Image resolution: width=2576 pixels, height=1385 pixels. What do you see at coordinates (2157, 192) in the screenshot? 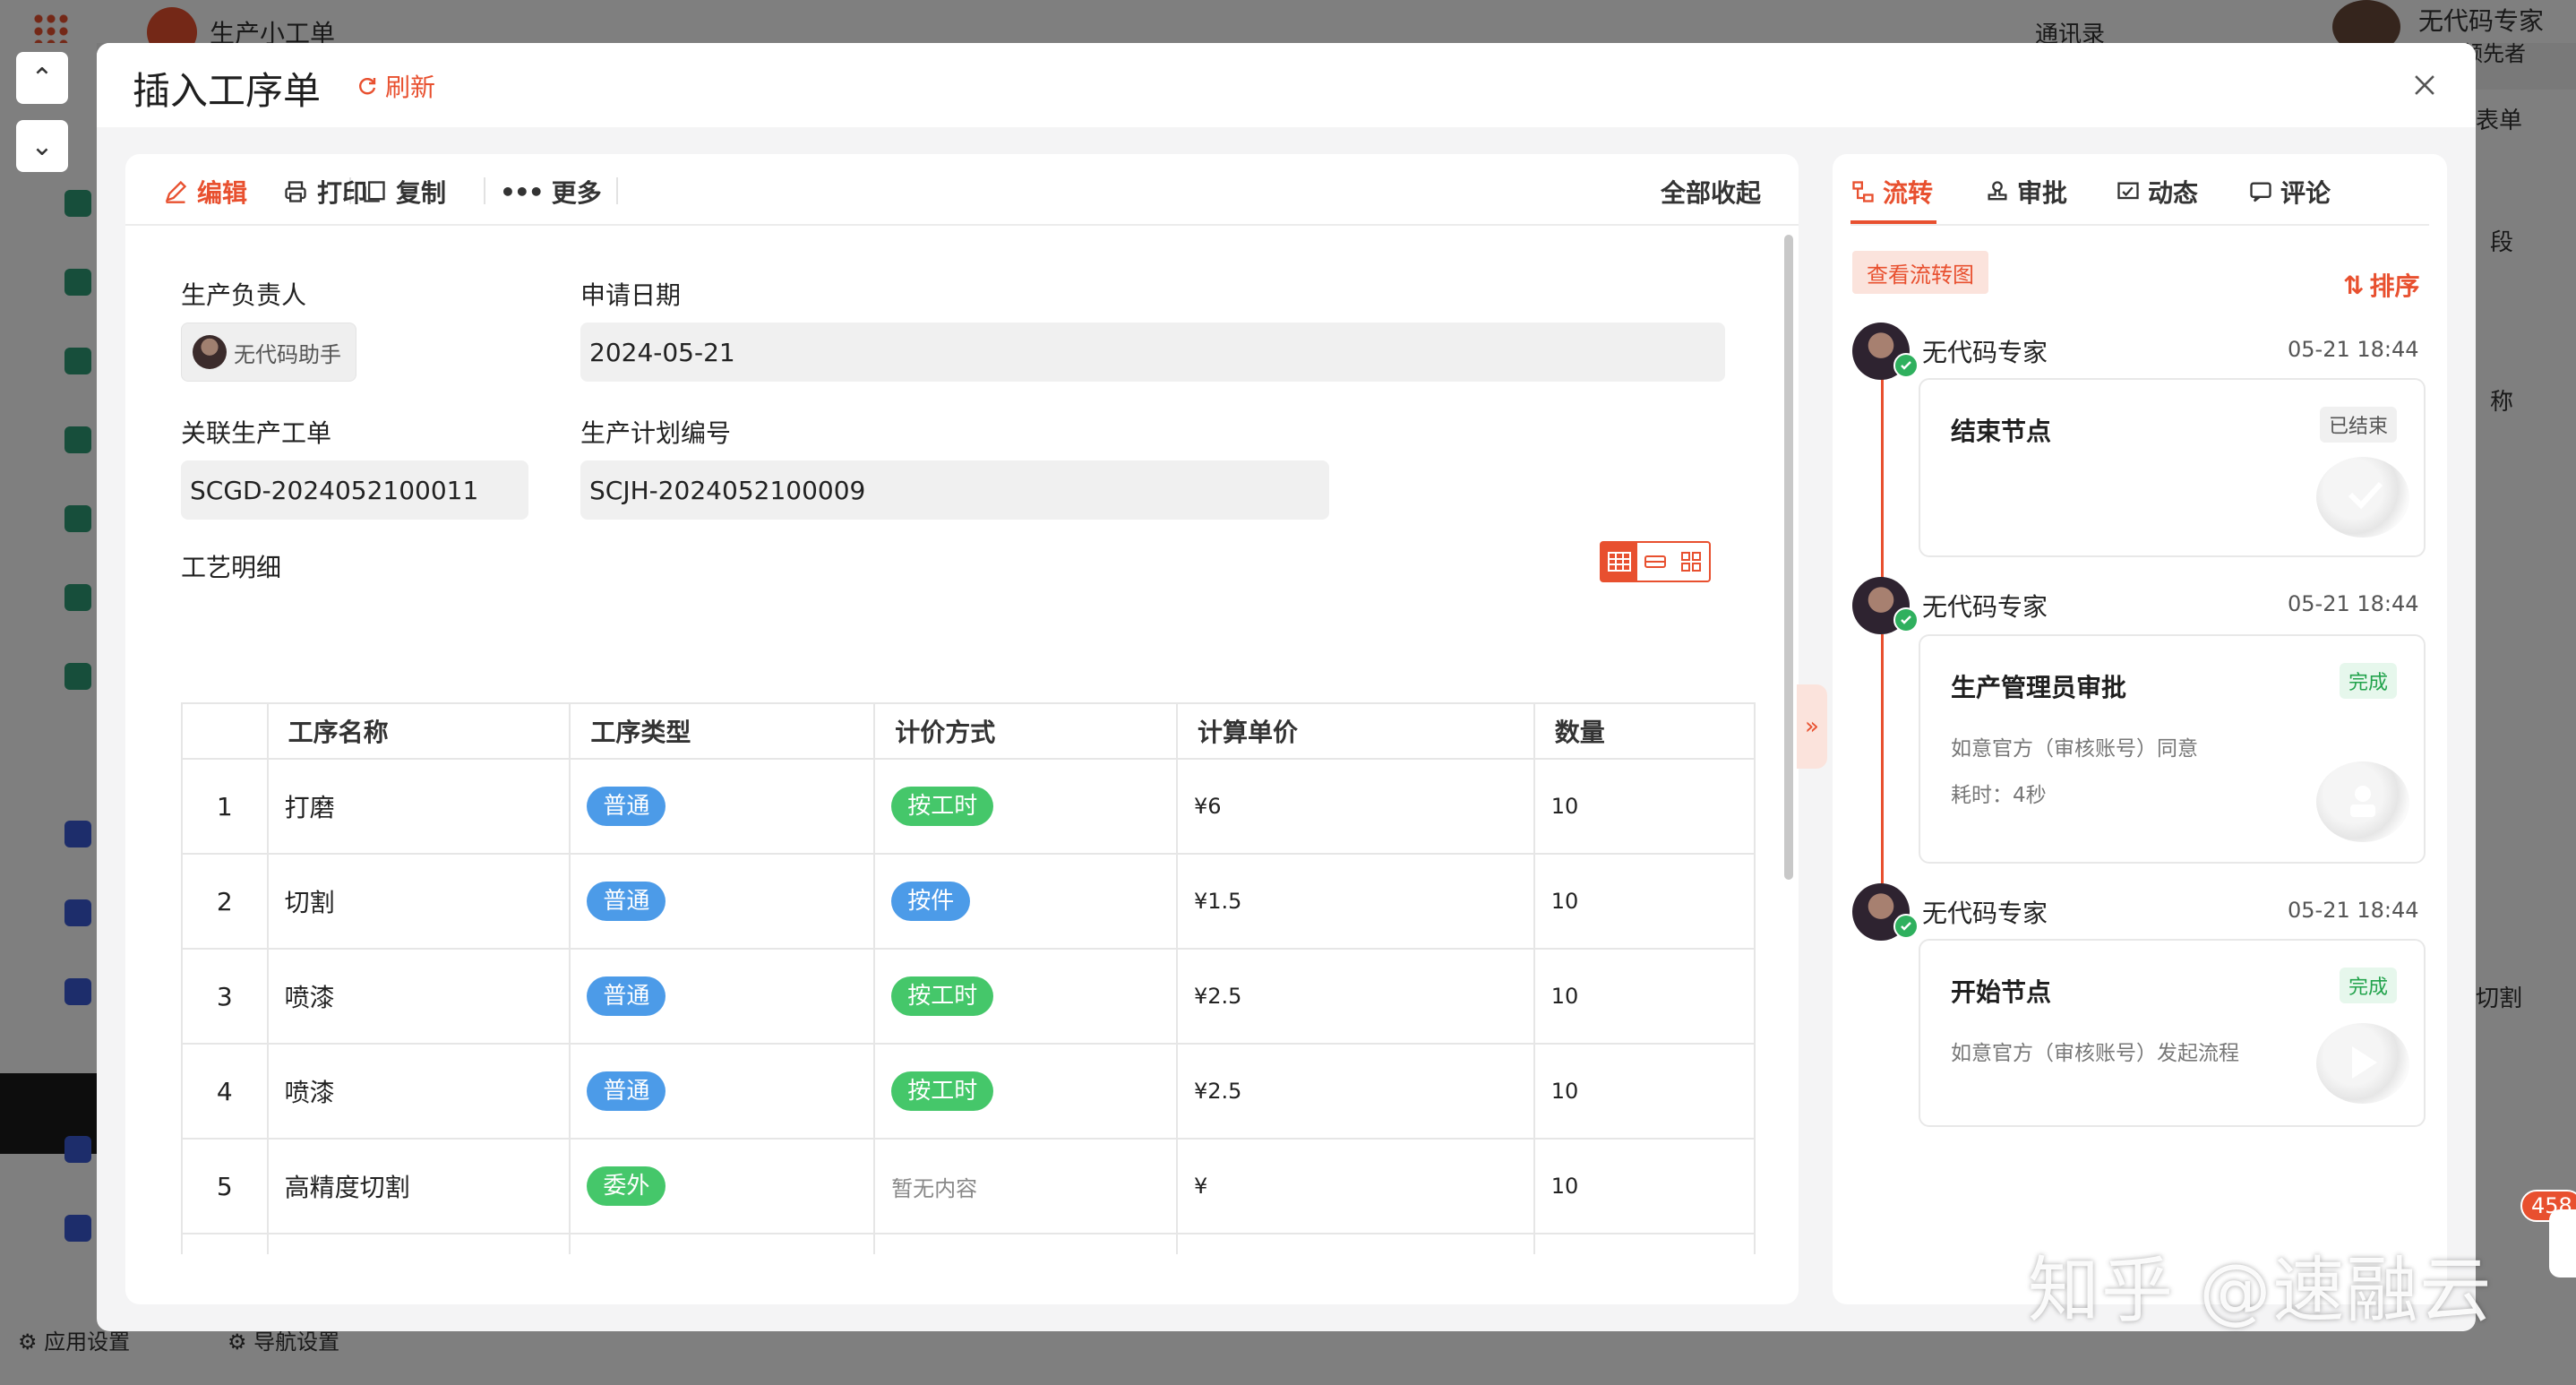
I see `tab-activity: 动态` at bounding box center [2157, 192].